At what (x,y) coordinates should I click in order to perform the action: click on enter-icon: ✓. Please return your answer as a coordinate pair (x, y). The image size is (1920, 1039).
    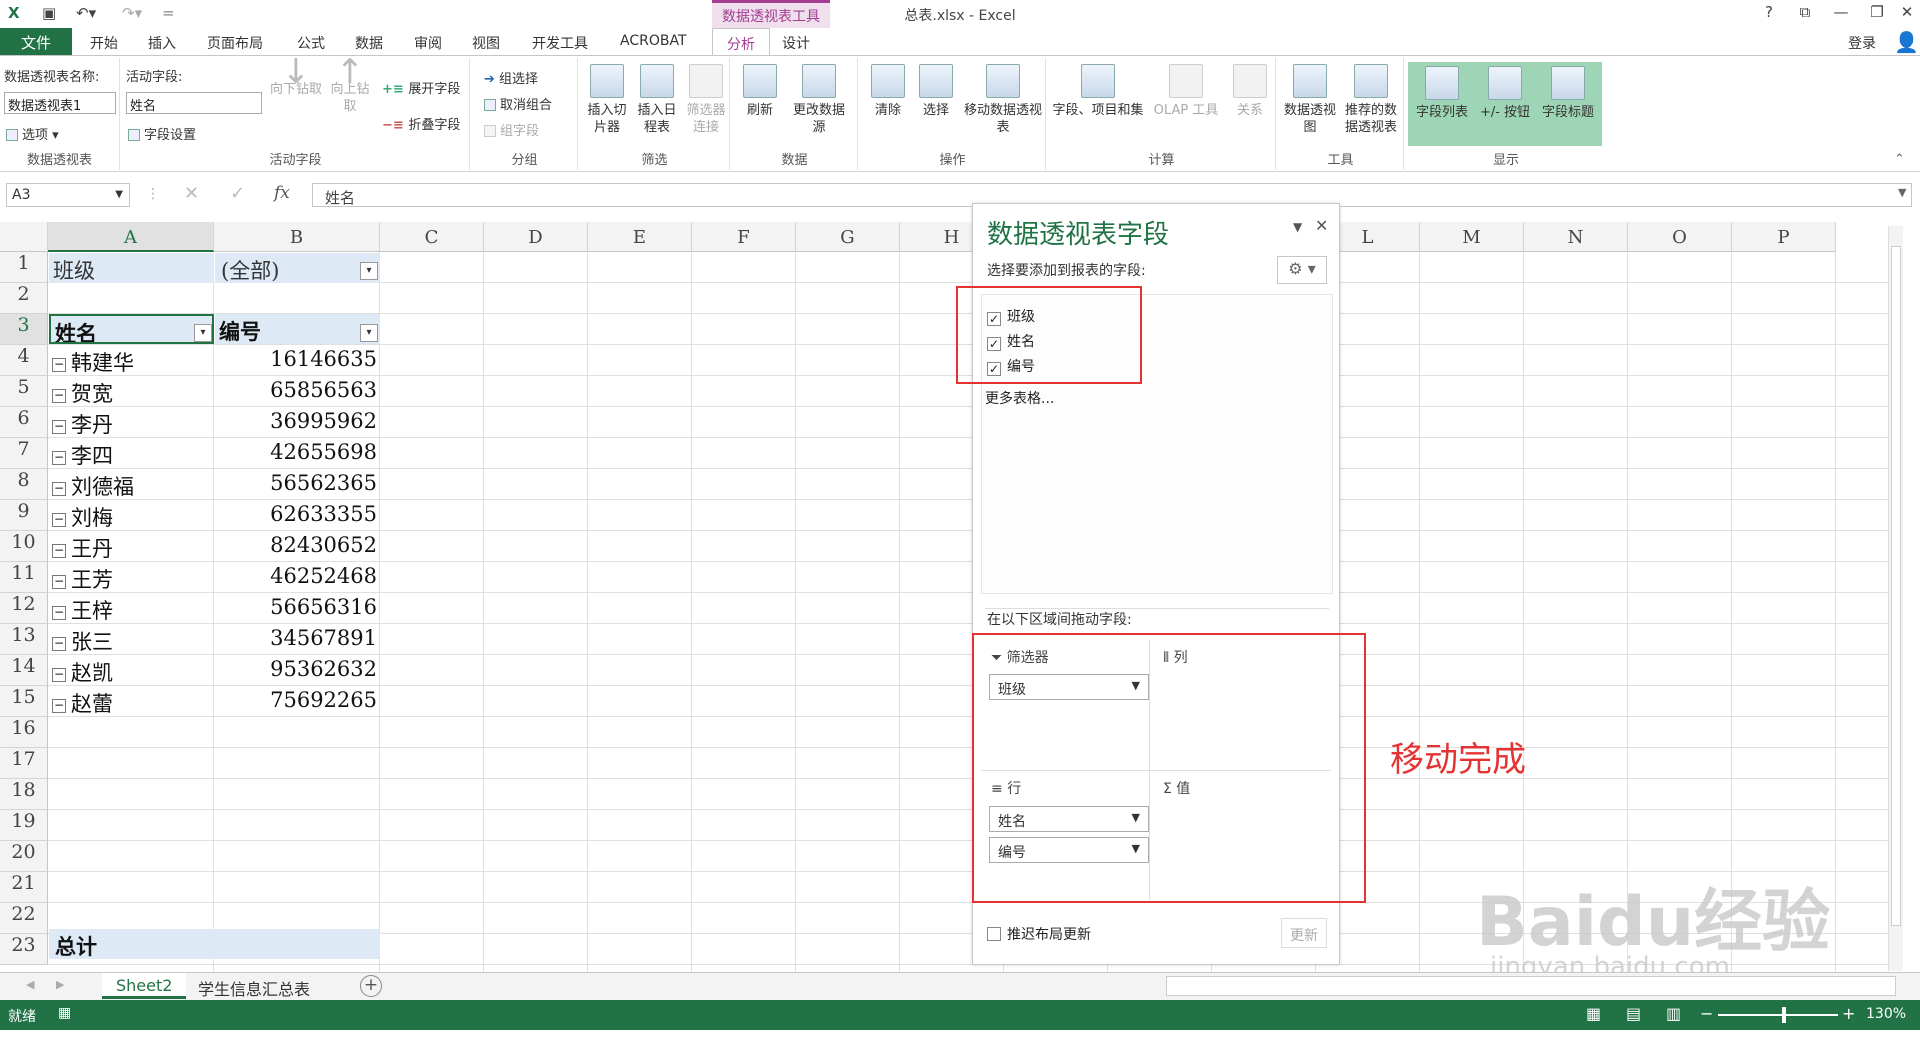
    Looking at the image, I should click on (237, 193).